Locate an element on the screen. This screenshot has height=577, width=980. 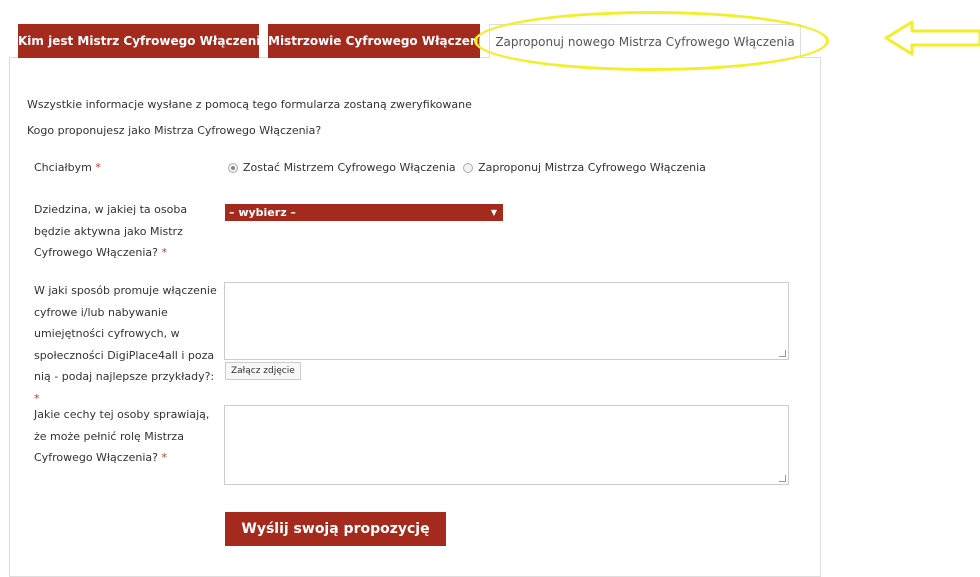
submit-button: Wyślij swoją propozycję is located at coordinates (335, 529).